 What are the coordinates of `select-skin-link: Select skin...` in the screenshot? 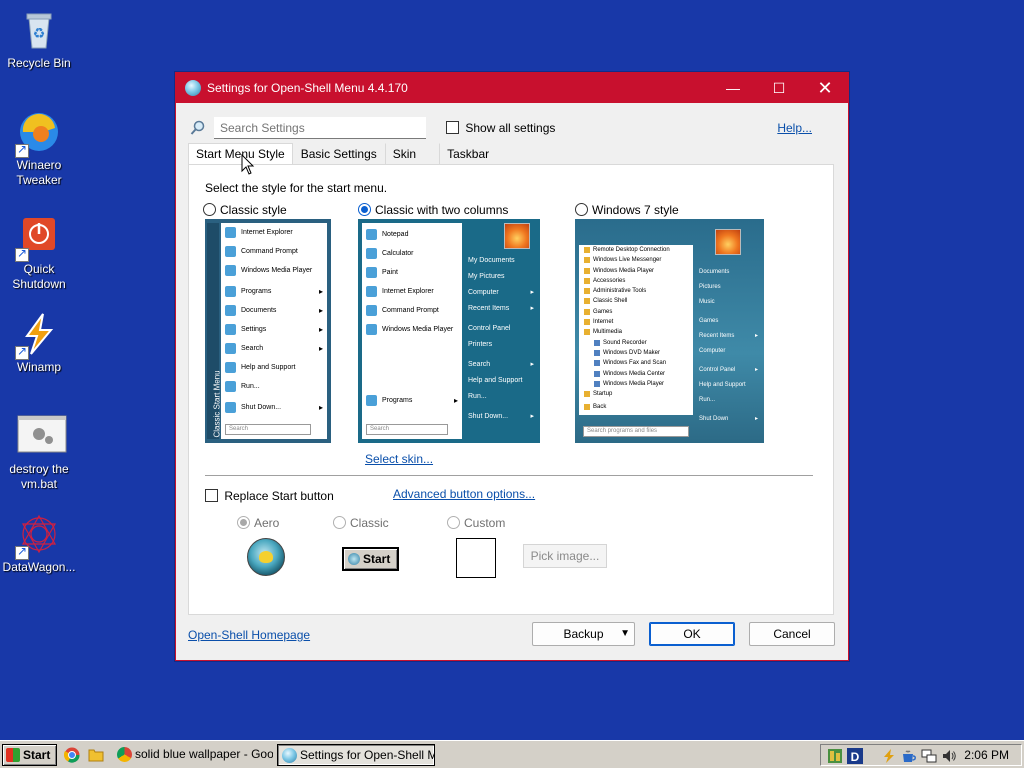 It's located at (399, 459).